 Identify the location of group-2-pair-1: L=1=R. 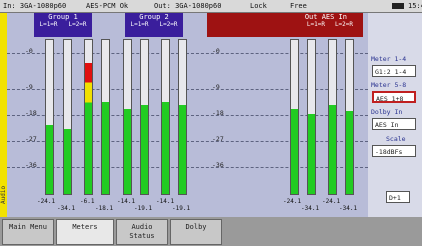
(139, 24).